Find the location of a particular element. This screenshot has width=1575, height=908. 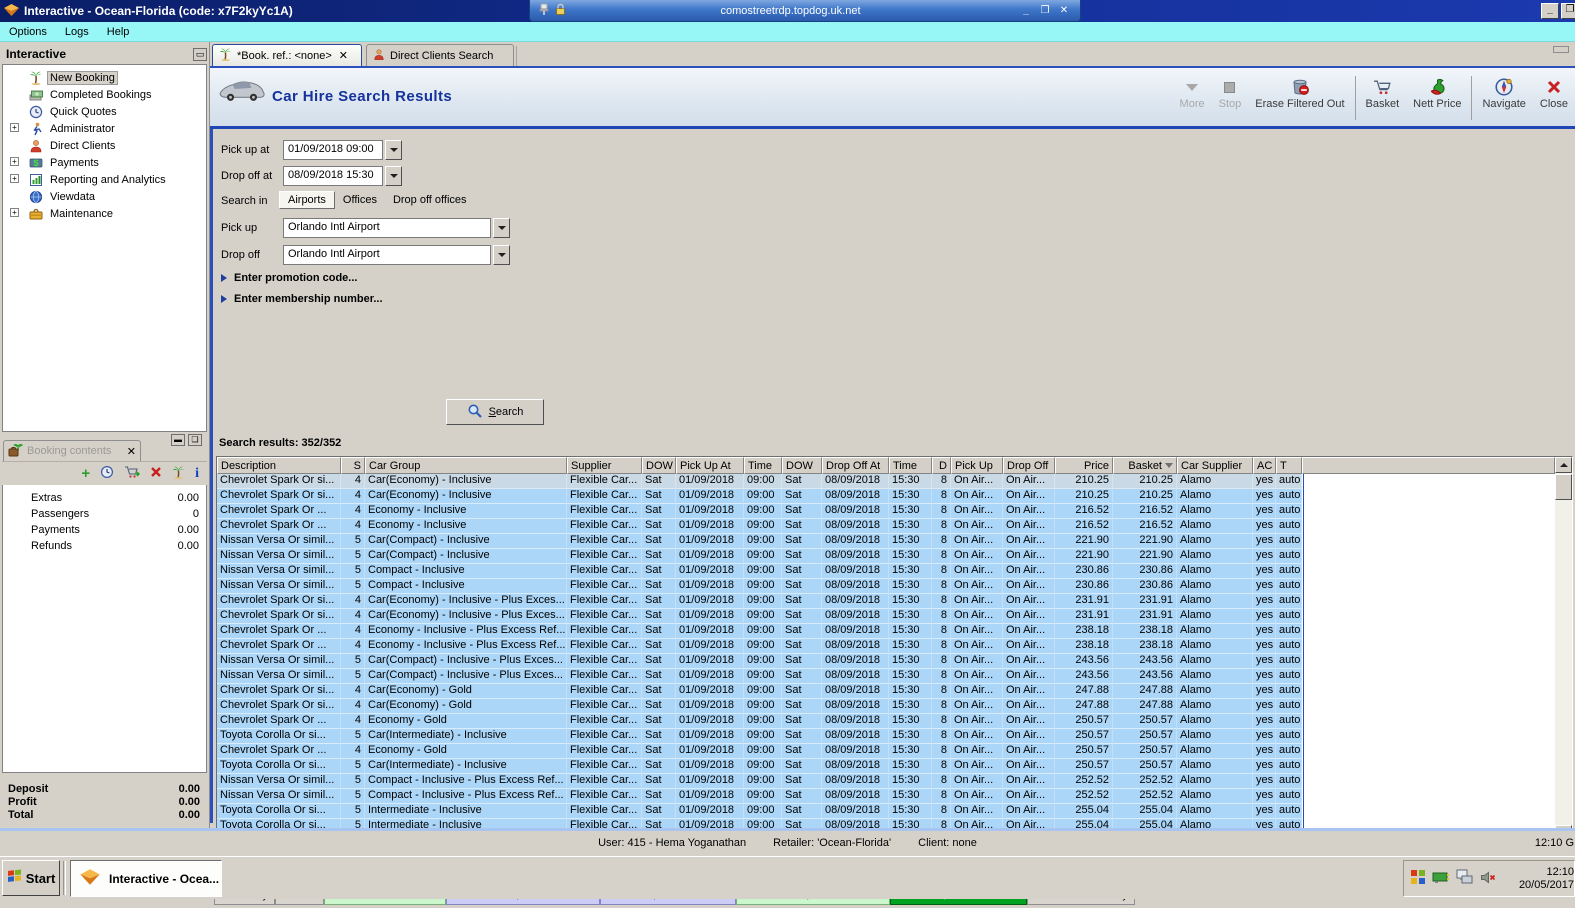

nett-price-button: Nett Price is located at coordinates (1437, 91).